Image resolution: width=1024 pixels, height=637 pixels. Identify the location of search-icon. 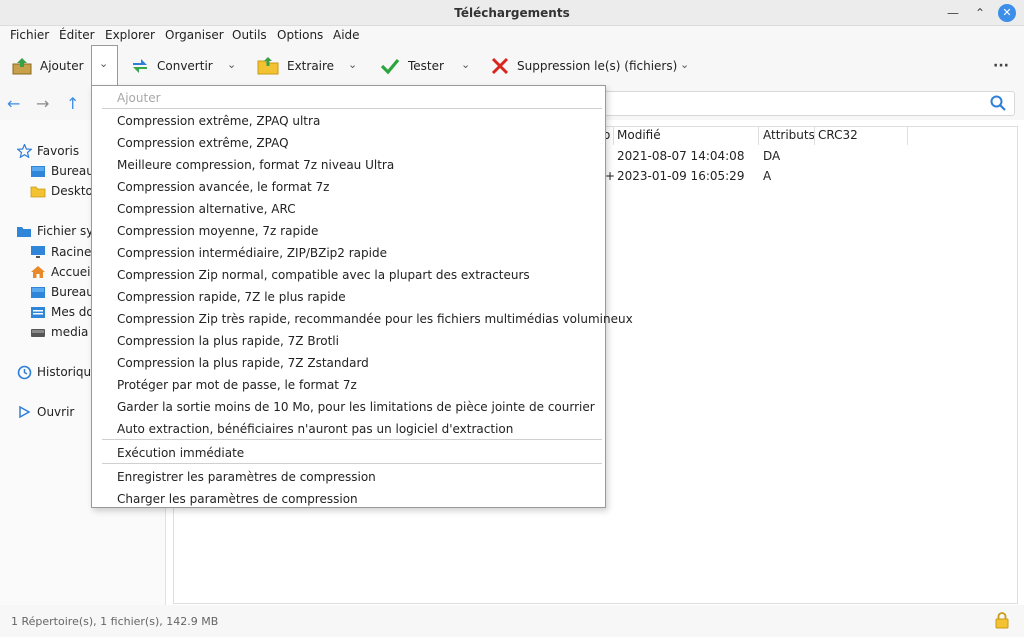
(998, 104).